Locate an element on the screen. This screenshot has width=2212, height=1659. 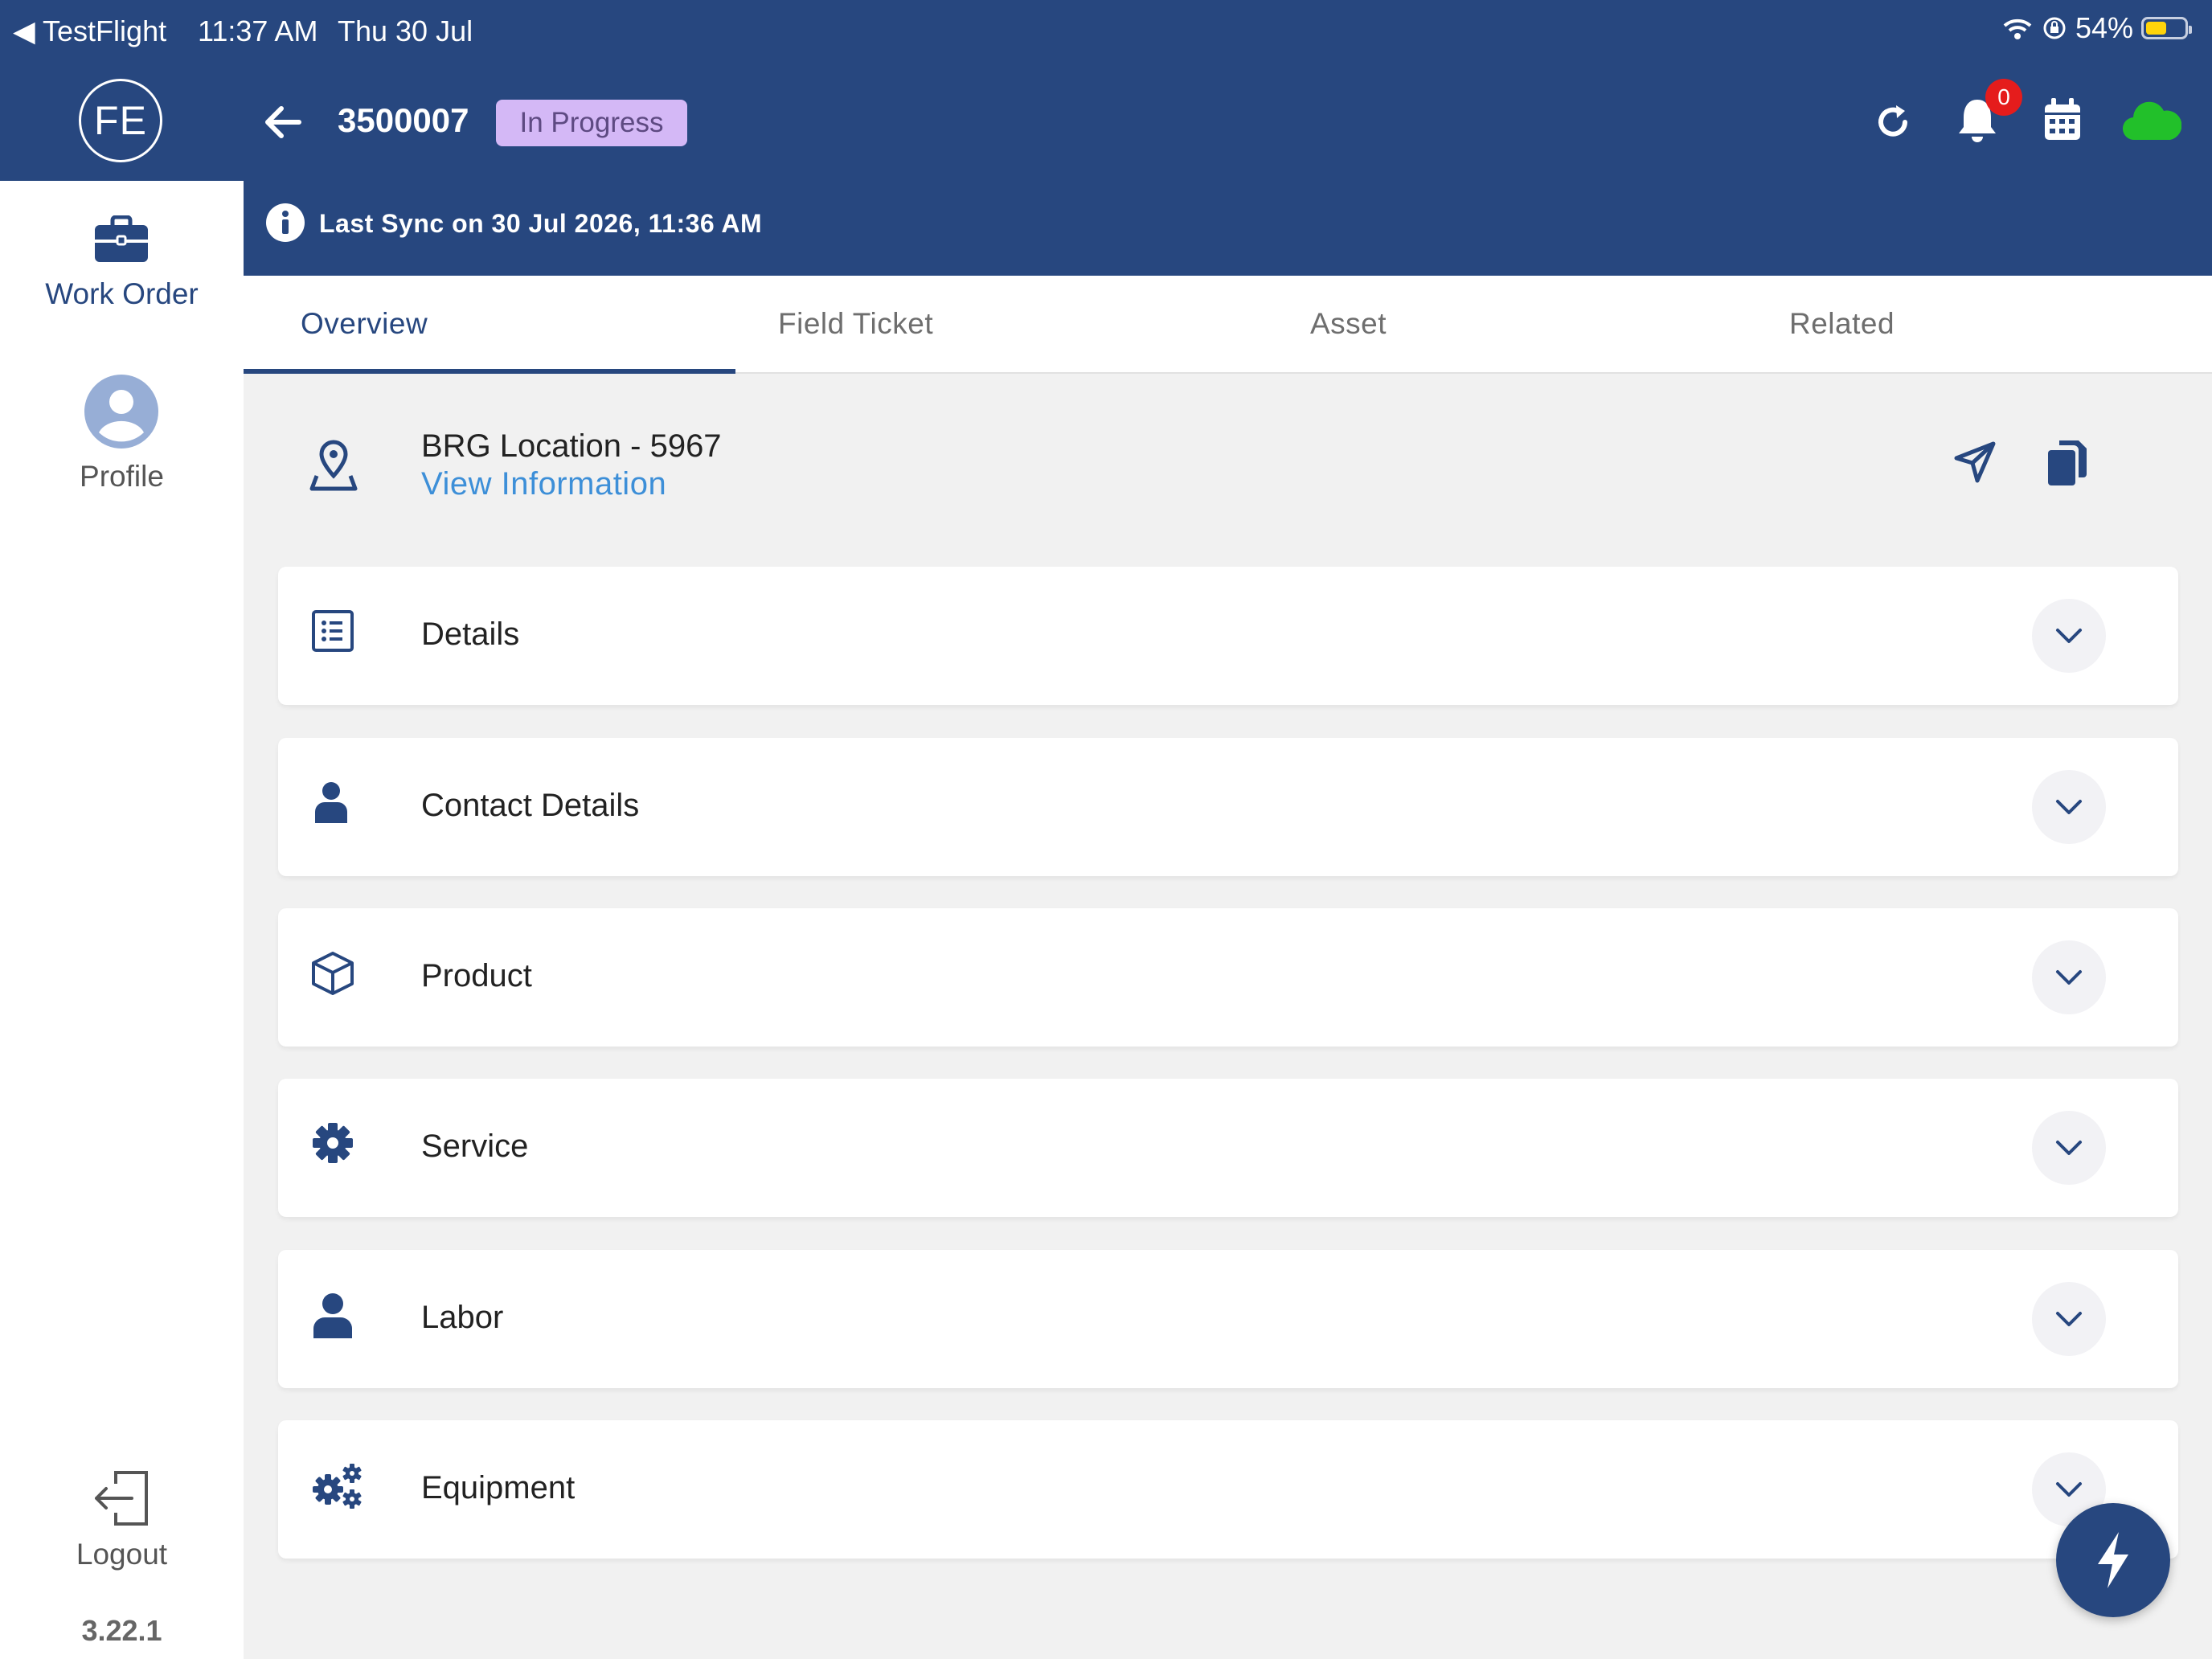
tab-bar is located at coordinates (1228, 325).